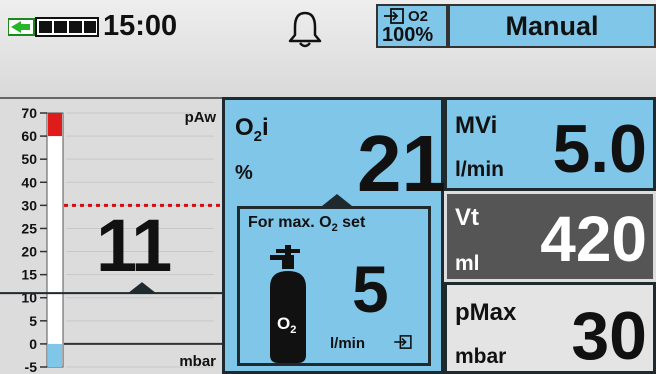 This screenshot has width=656, height=374. I want to click on gauge-tick-label: 50, so click(29, 159).